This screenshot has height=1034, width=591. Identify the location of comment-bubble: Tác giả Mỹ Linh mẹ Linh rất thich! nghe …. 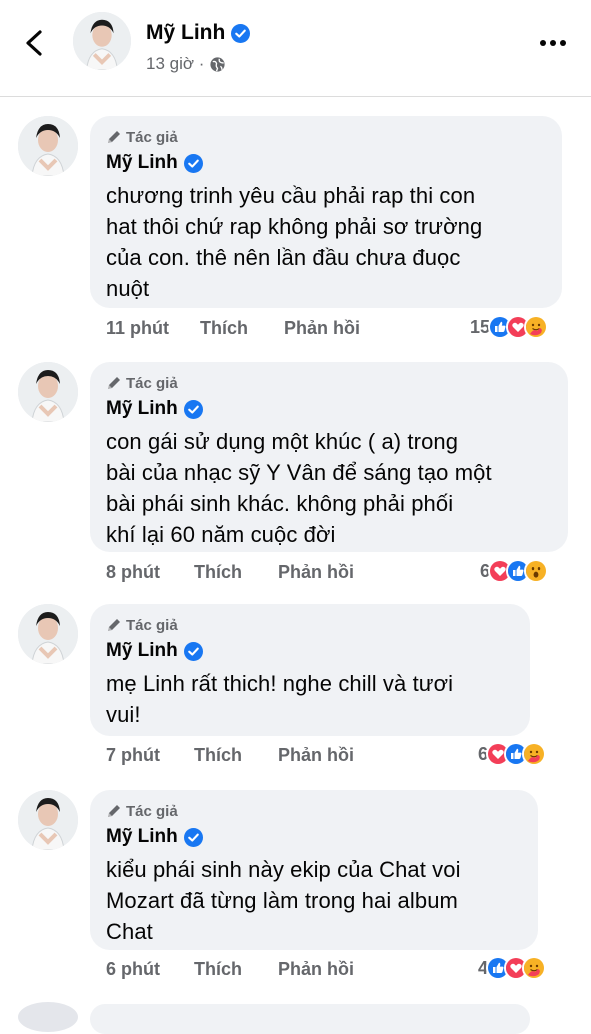
(310, 670).